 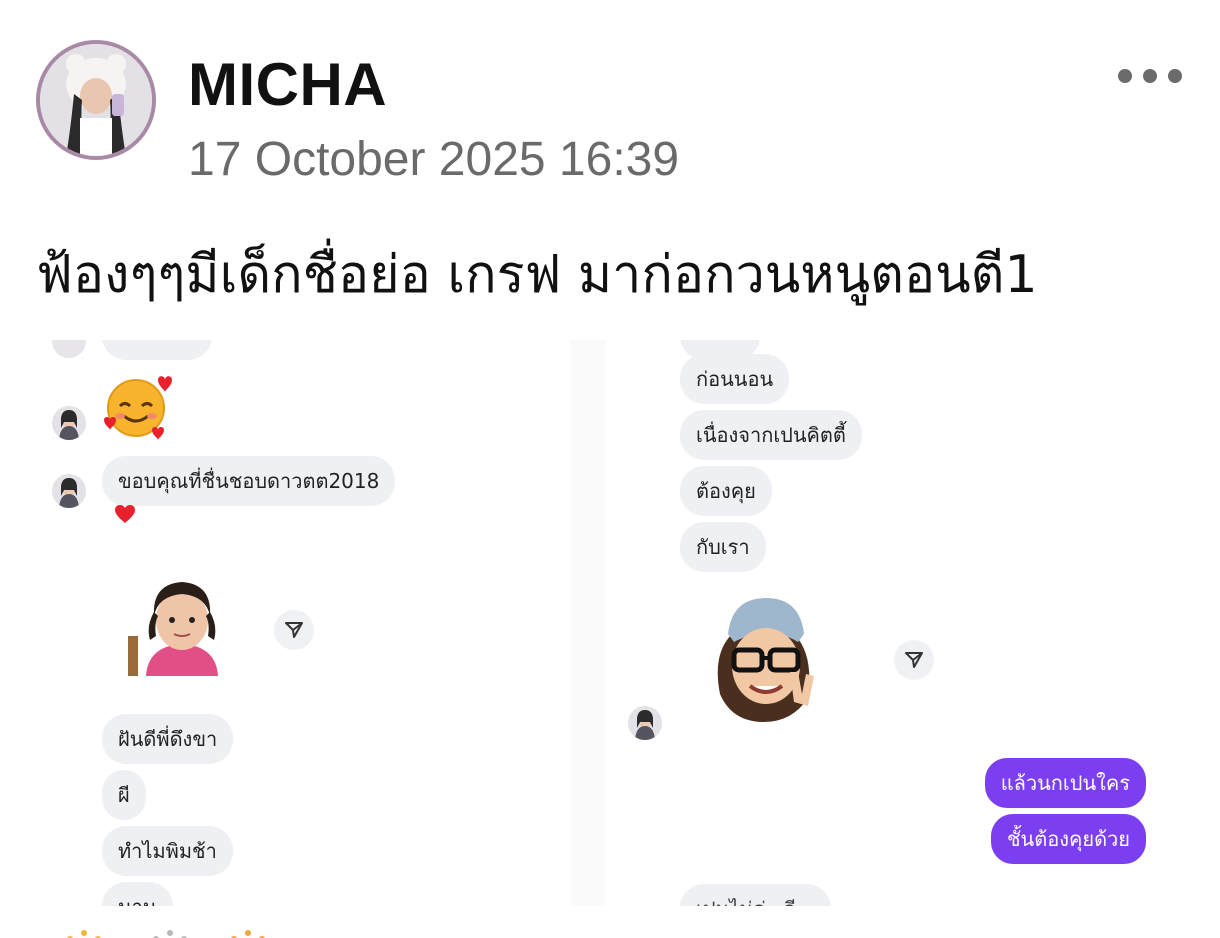 What do you see at coordinates (137, 894) in the screenshot?
I see `chat-message: นาน` at bounding box center [137, 894].